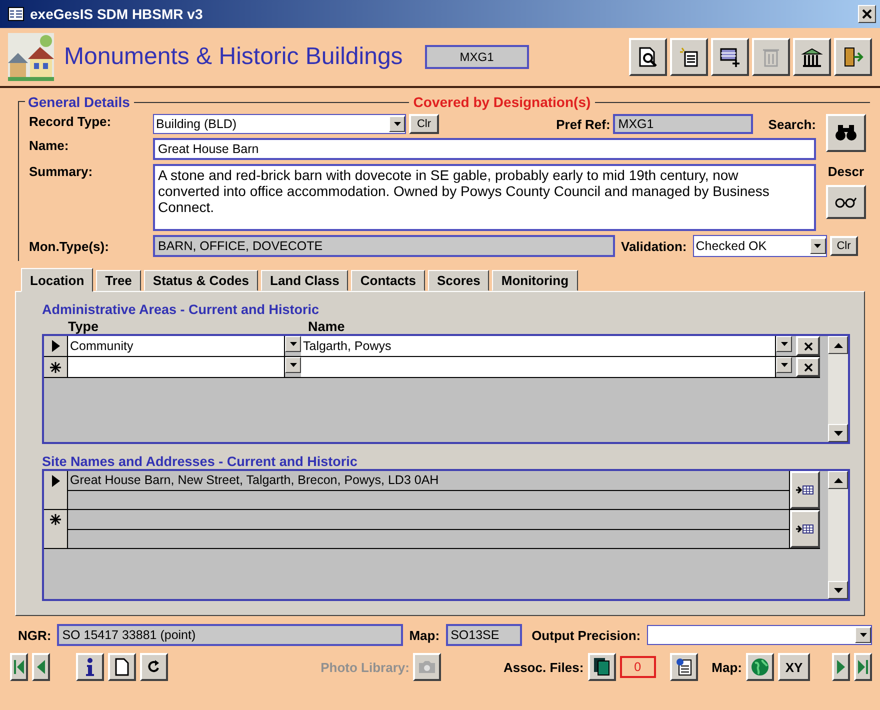  I want to click on search-button, so click(846, 133).